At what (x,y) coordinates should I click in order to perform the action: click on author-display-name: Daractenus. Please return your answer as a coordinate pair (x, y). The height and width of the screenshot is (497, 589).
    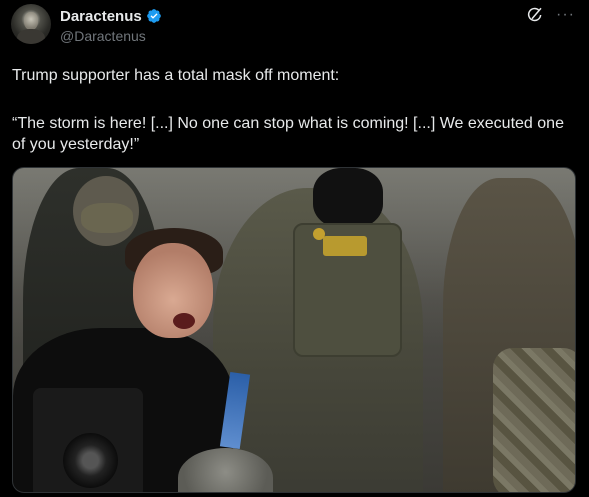
    Looking at the image, I should click on (101, 16).